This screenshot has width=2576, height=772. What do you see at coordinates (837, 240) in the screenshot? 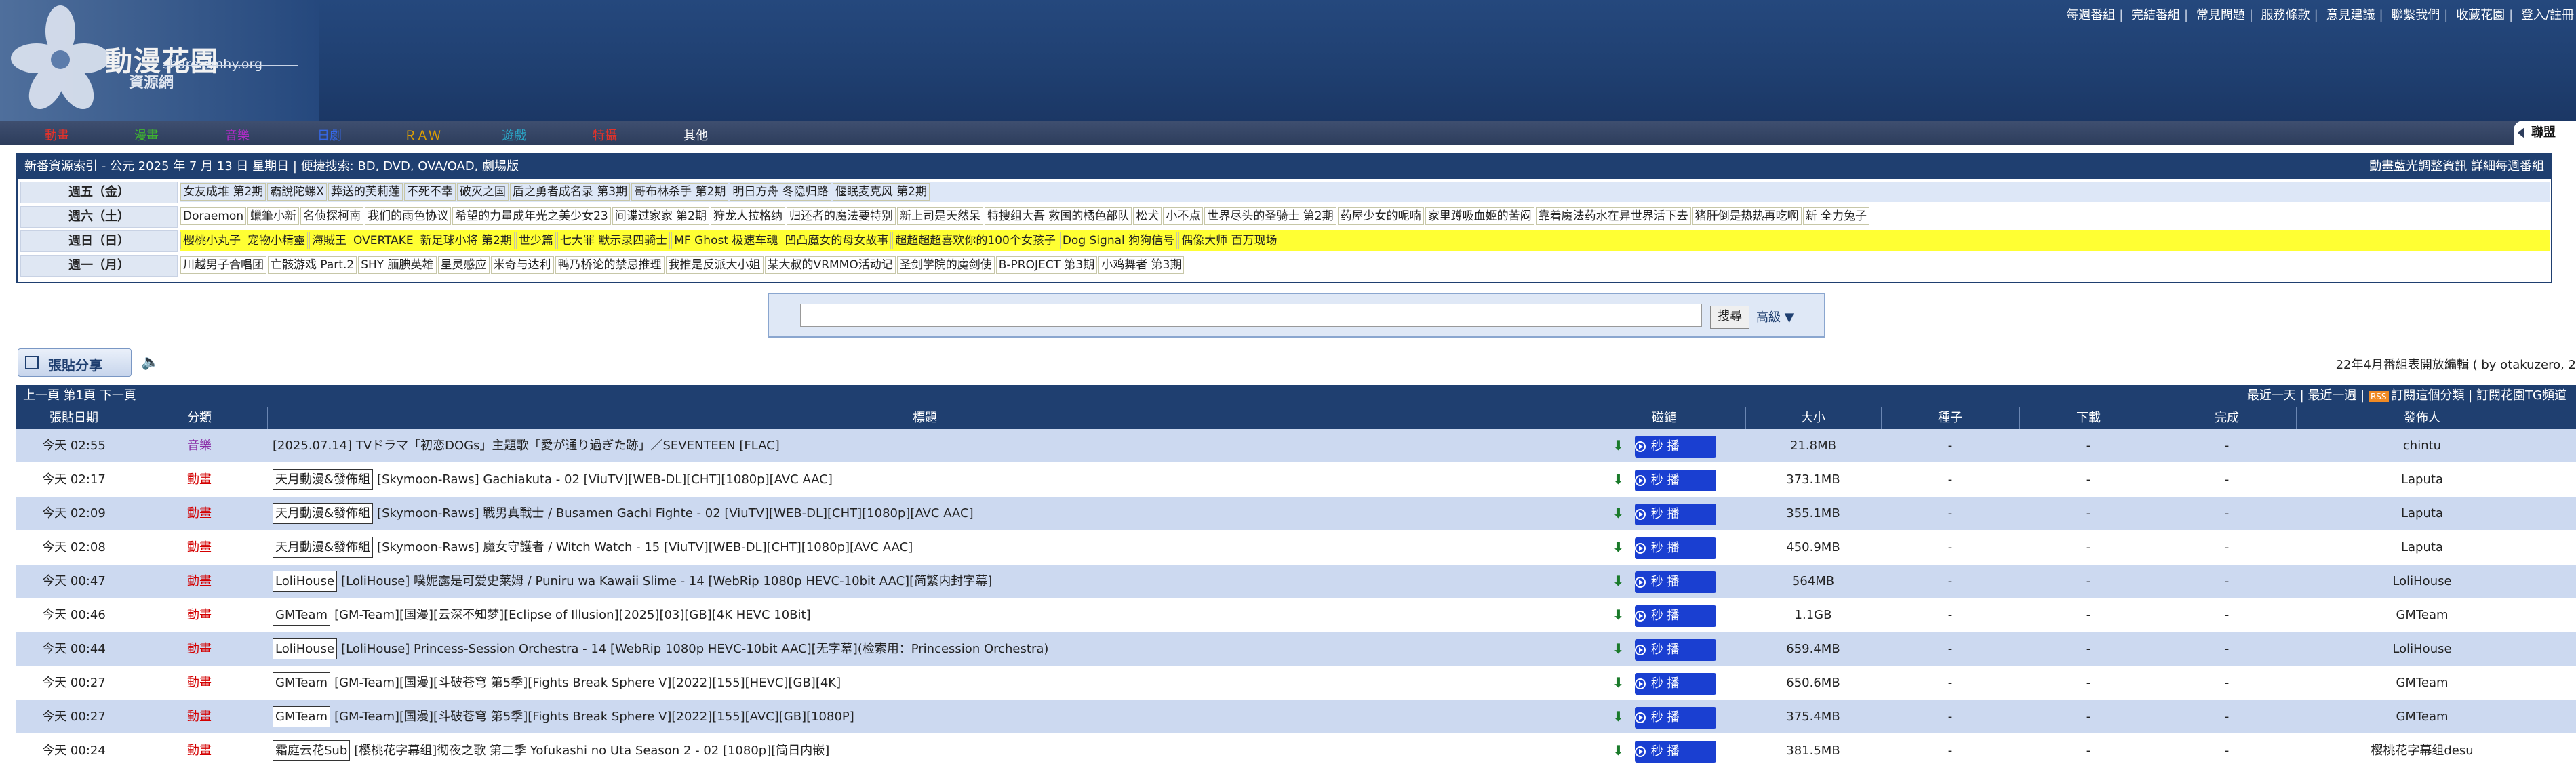
I see `schedule-item: 凹凸魔女的母女故事` at bounding box center [837, 240].